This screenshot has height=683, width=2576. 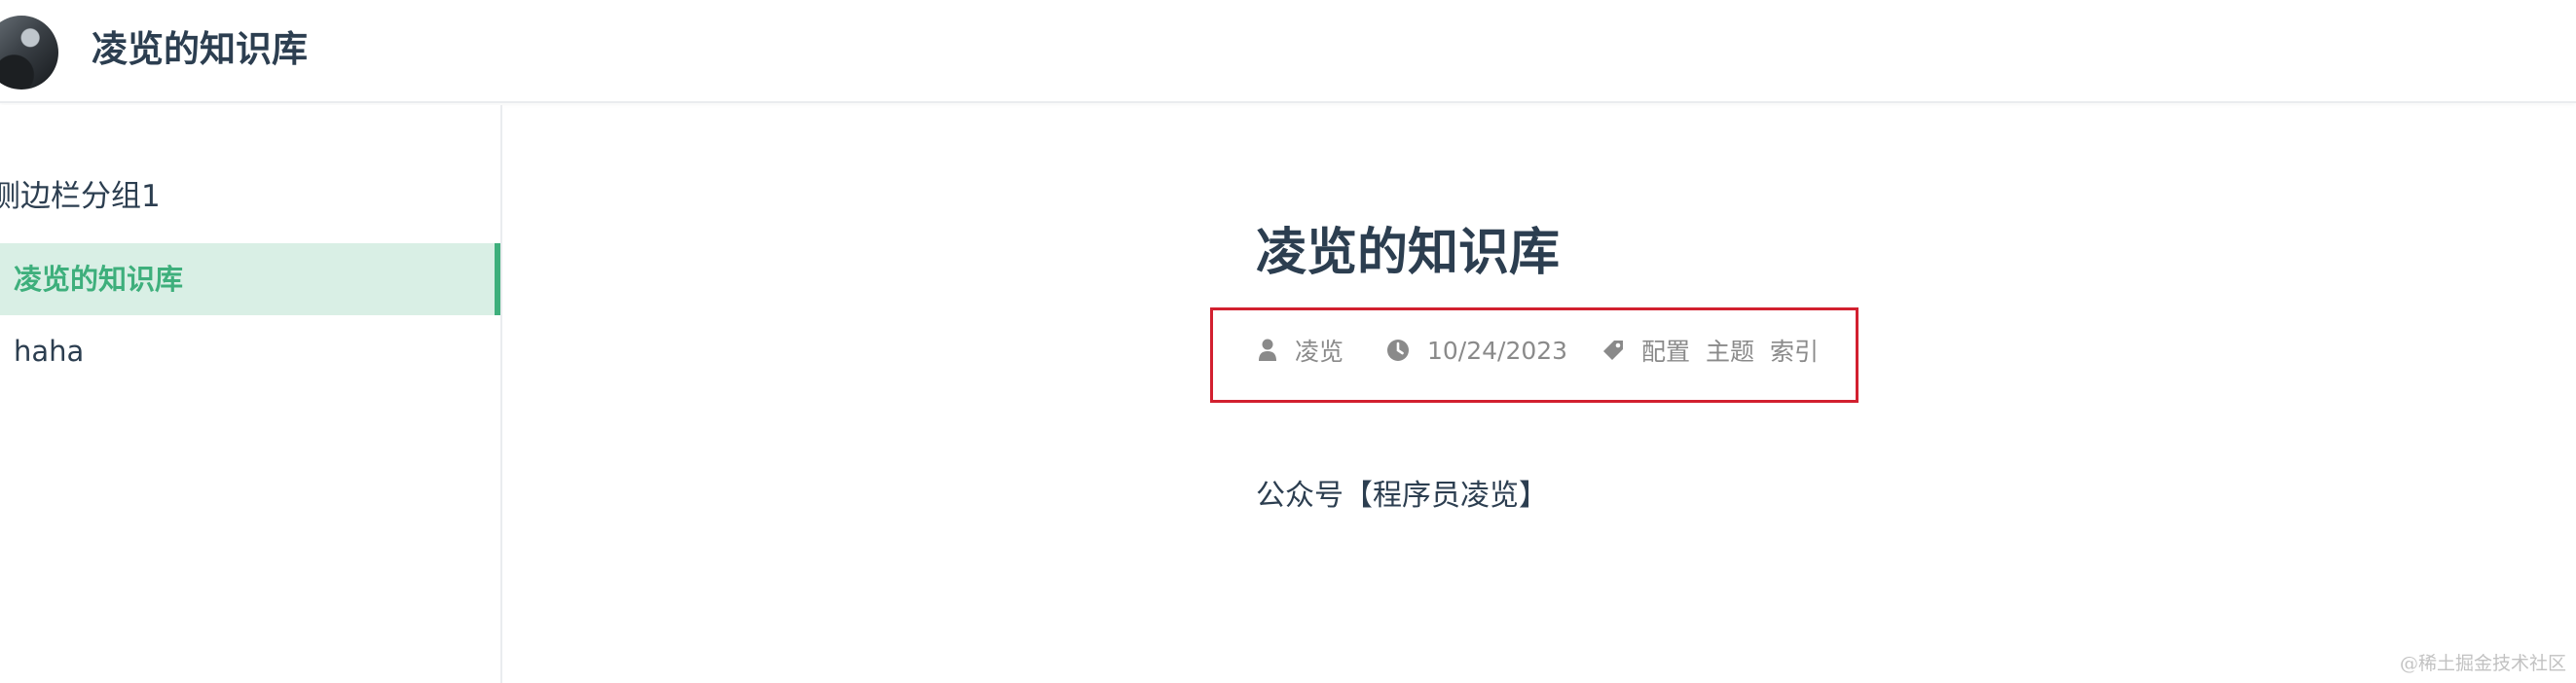 I want to click on clock-icon, so click(x=1398, y=350).